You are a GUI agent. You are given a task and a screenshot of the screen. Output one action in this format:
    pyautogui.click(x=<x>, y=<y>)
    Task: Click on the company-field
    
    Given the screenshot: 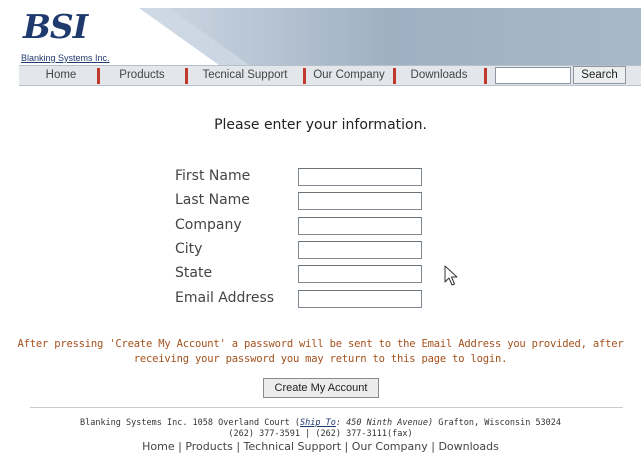 What is the action you would take?
    pyautogui.click(x=360, y=226)
    